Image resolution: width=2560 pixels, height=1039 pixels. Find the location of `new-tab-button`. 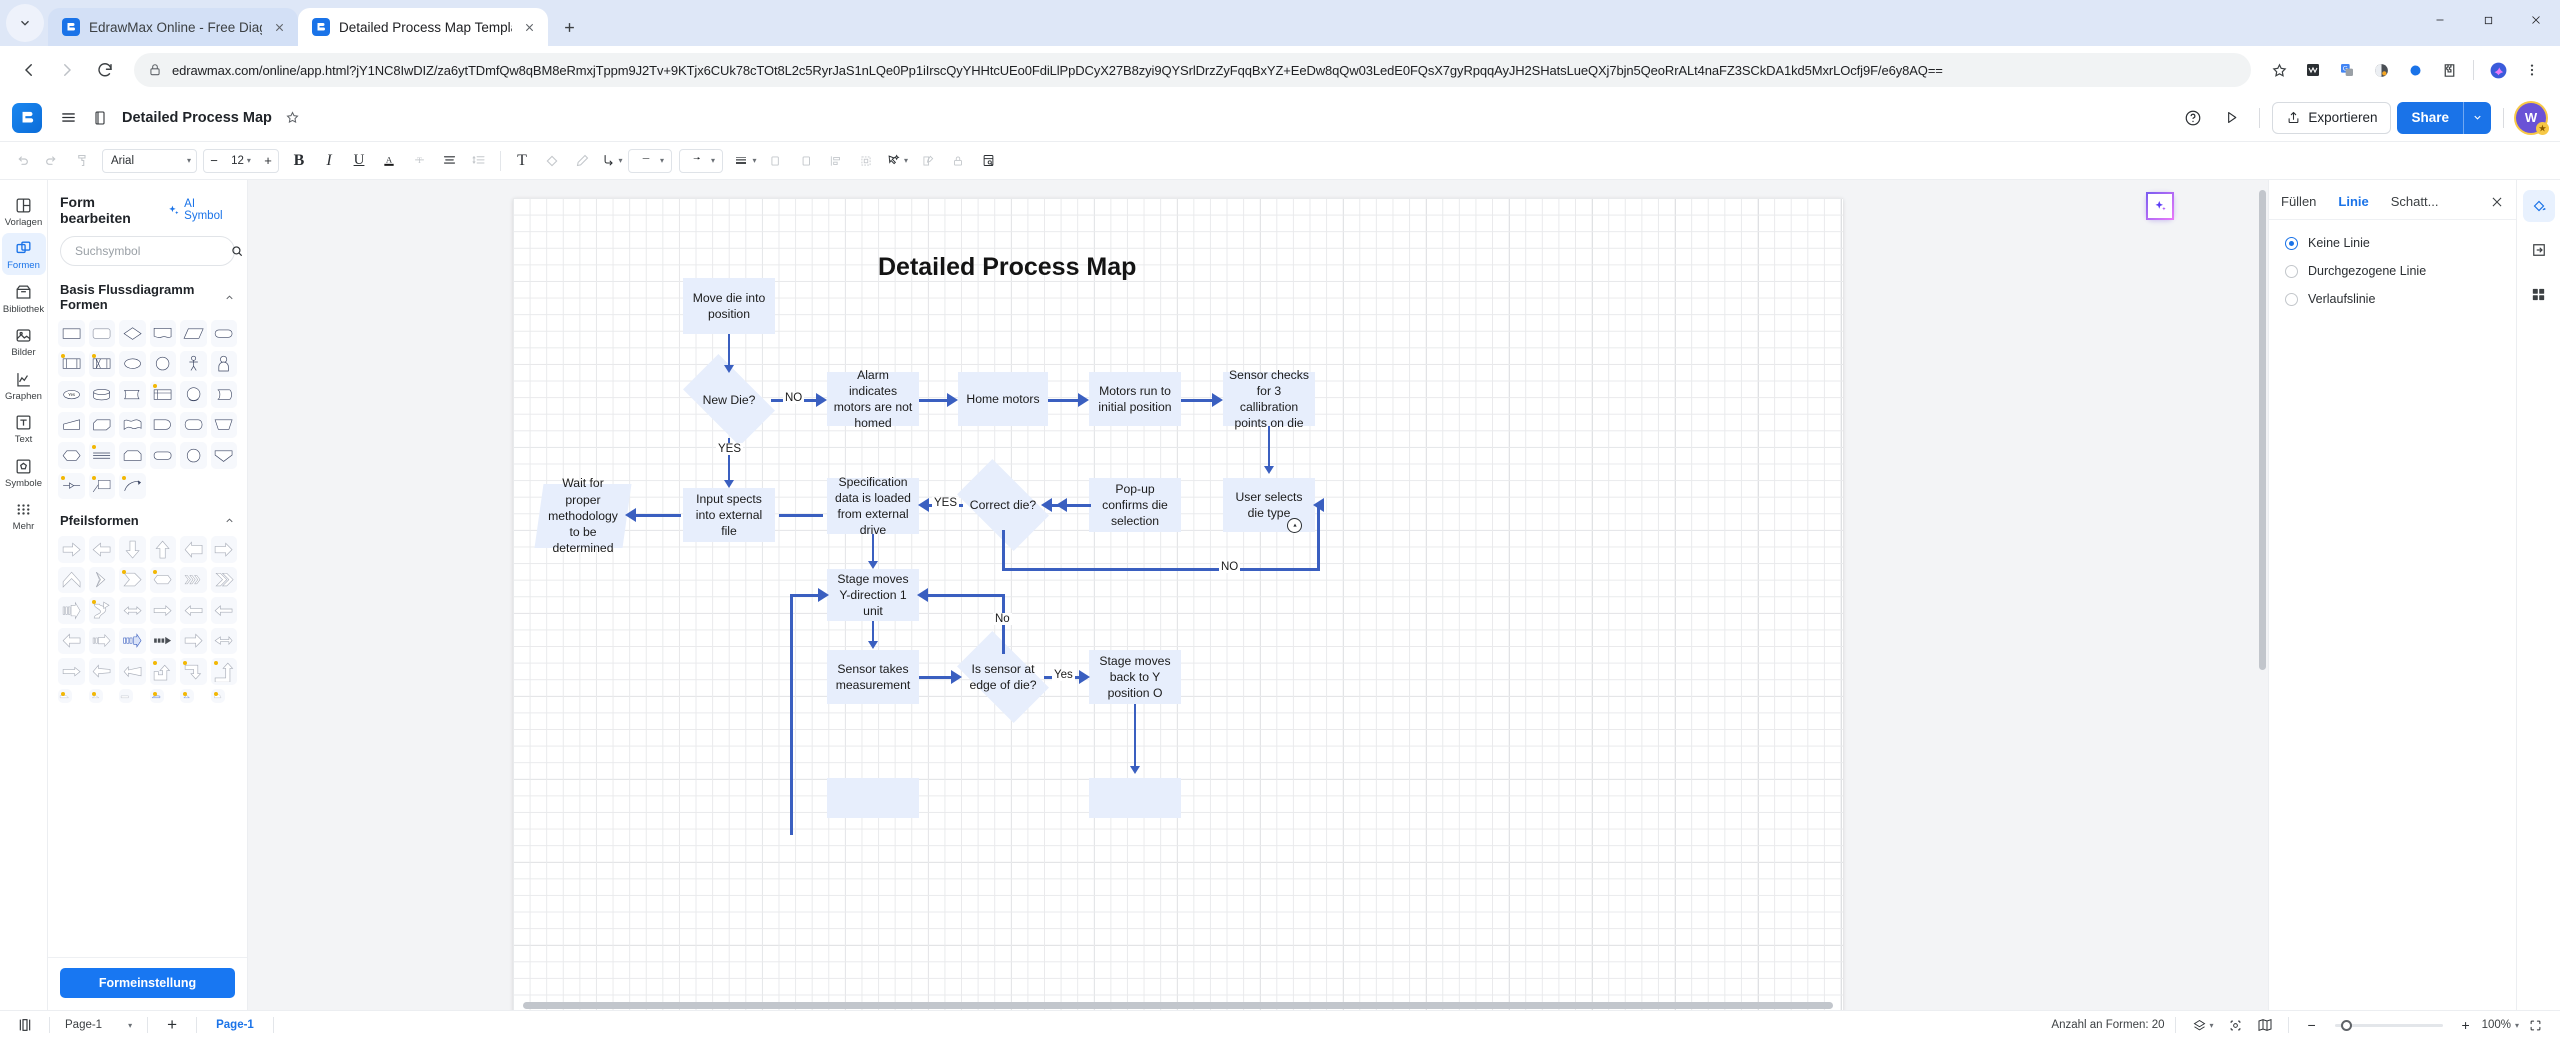

new-tab-button is located at coordinates (569, 27).